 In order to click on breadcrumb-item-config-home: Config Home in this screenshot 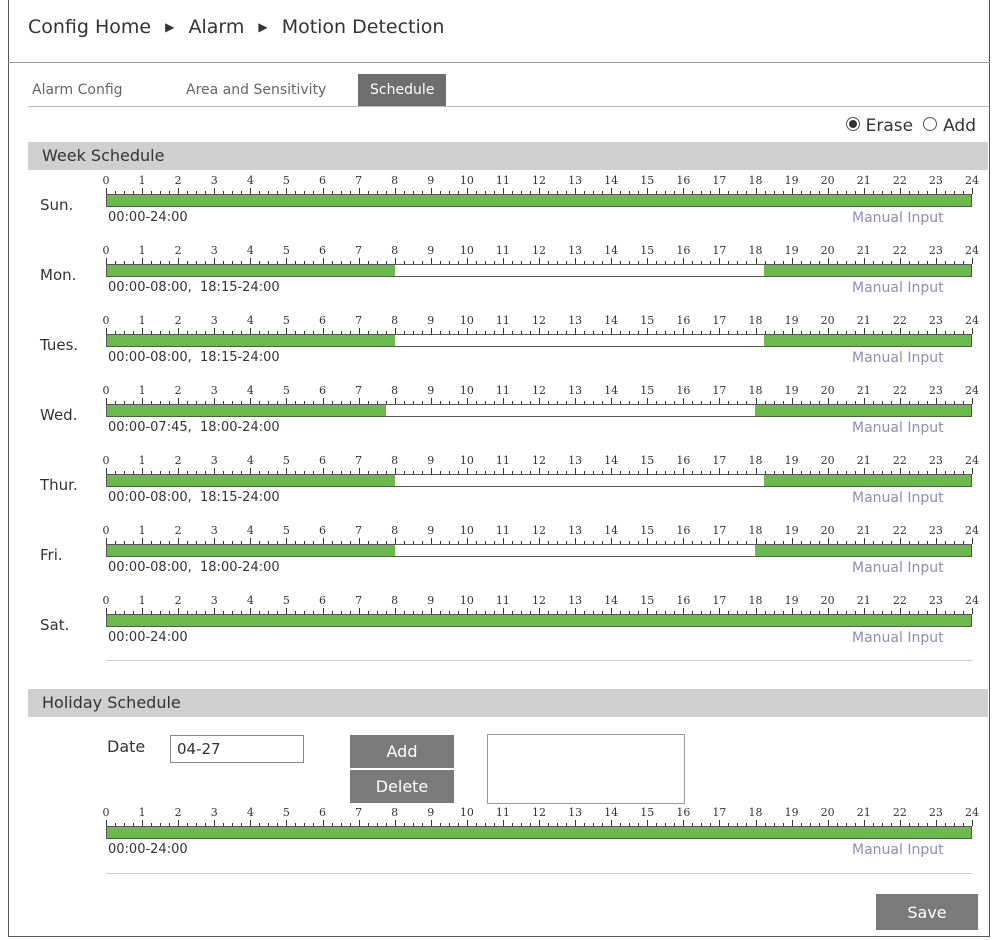, I will do `click(89, 27)`.